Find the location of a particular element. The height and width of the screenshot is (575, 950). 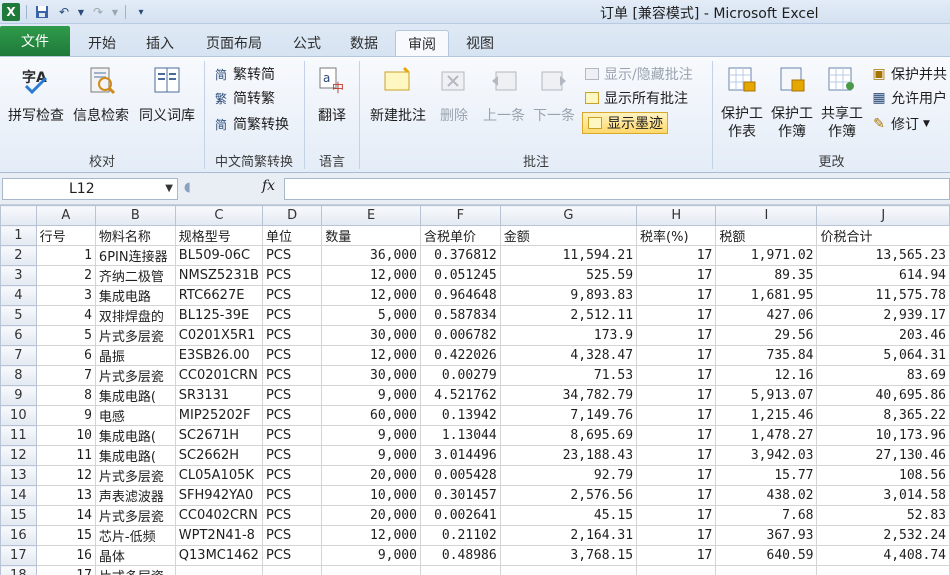

thesaurus-button: 同义词库 is located at coordinates (167, 94).